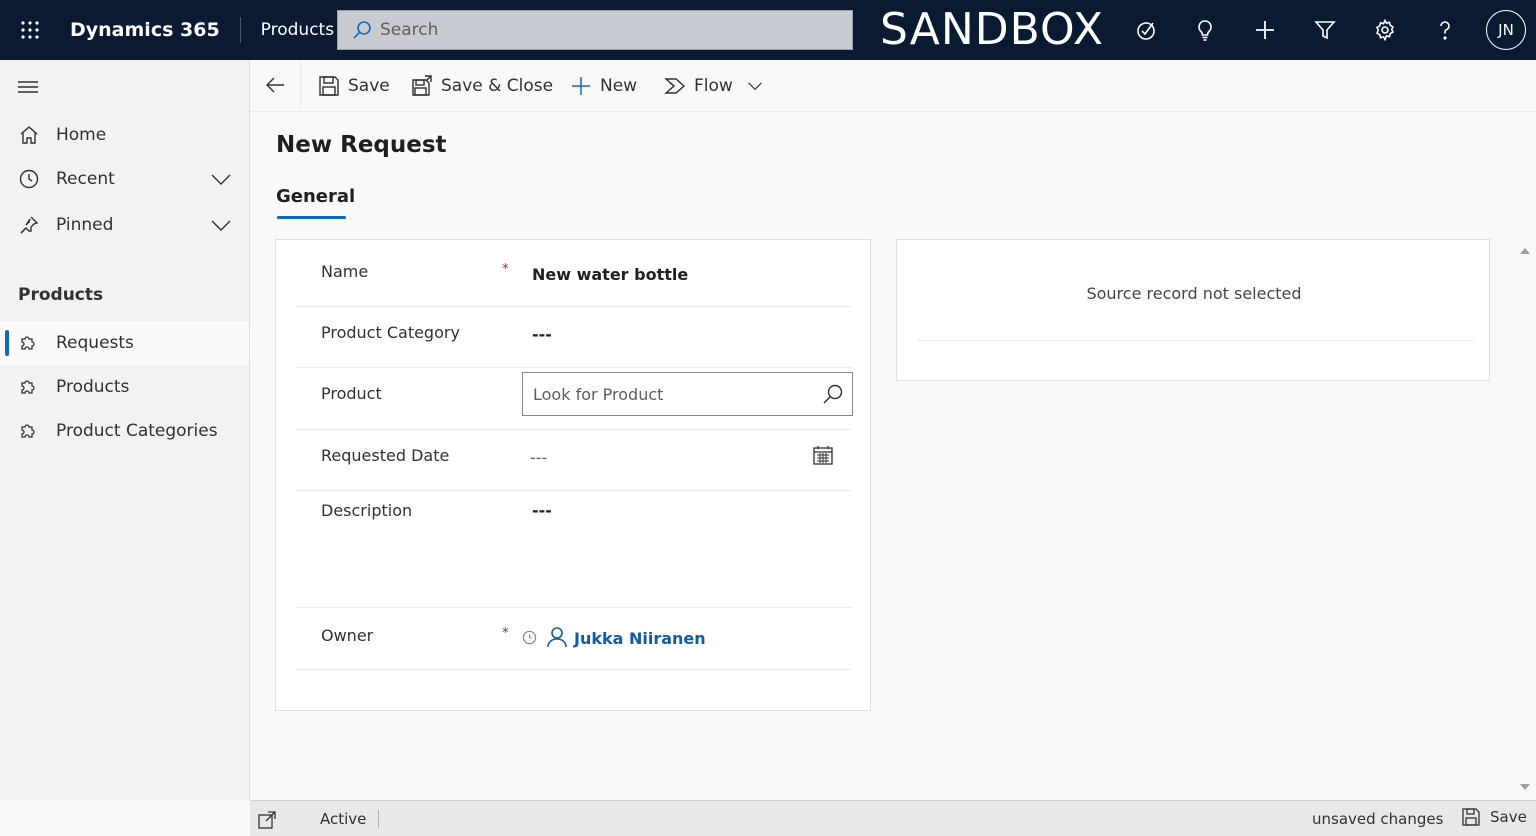 The image size is (1536, 836). I want to click on footer-save-button: Save, so click(1494, 817).